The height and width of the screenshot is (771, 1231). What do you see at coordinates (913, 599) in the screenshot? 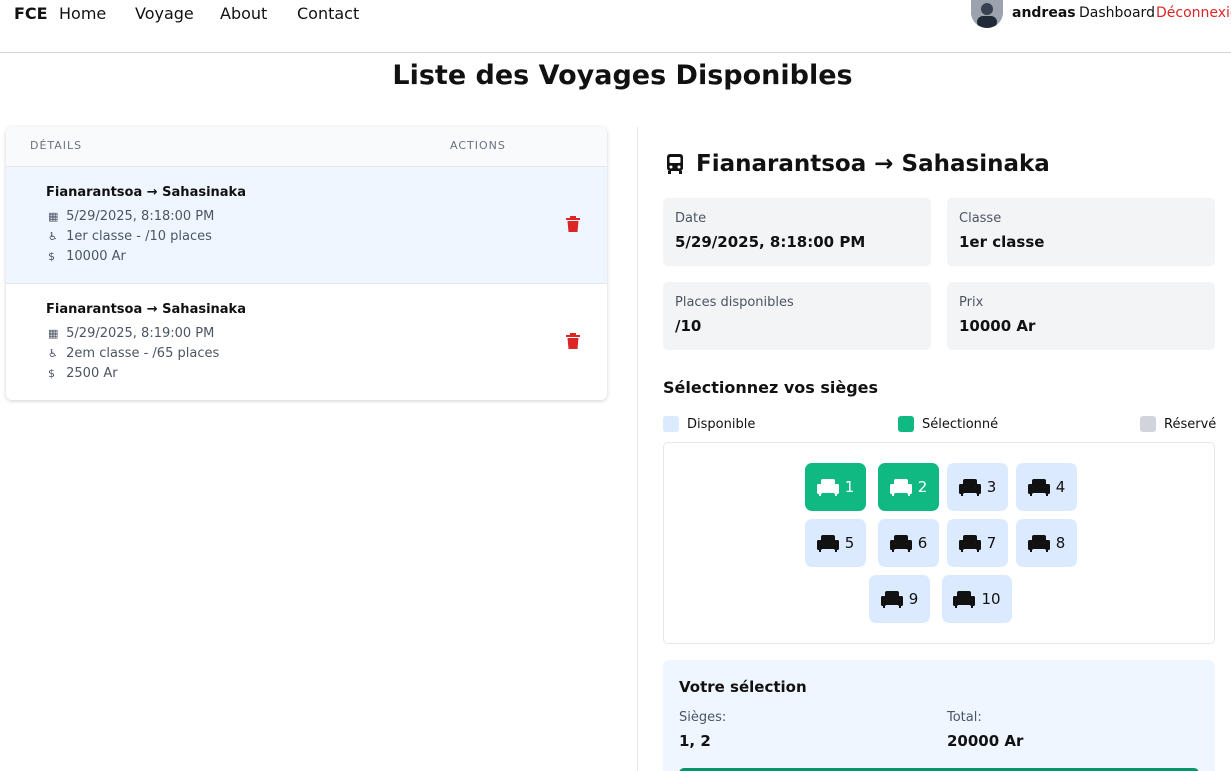
I see `seat-number: 9` at bounding box center [913, 599].